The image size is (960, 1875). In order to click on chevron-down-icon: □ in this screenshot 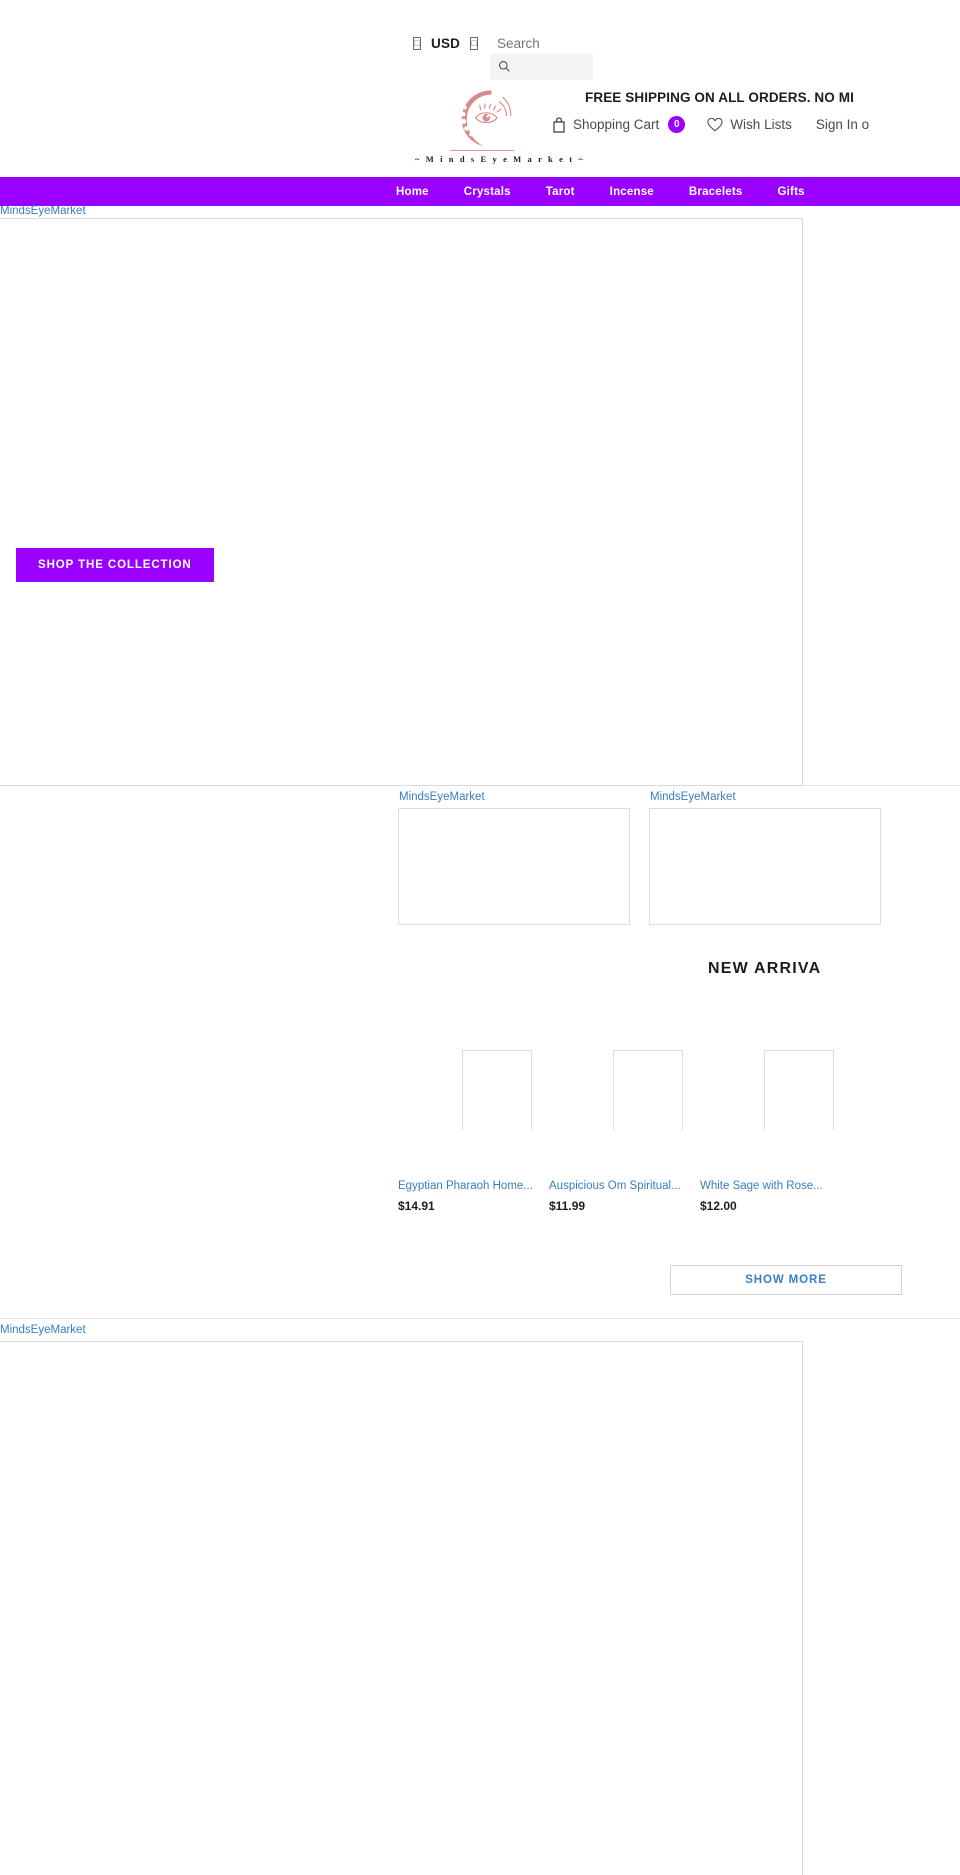, I will do `click(474, 43)`.